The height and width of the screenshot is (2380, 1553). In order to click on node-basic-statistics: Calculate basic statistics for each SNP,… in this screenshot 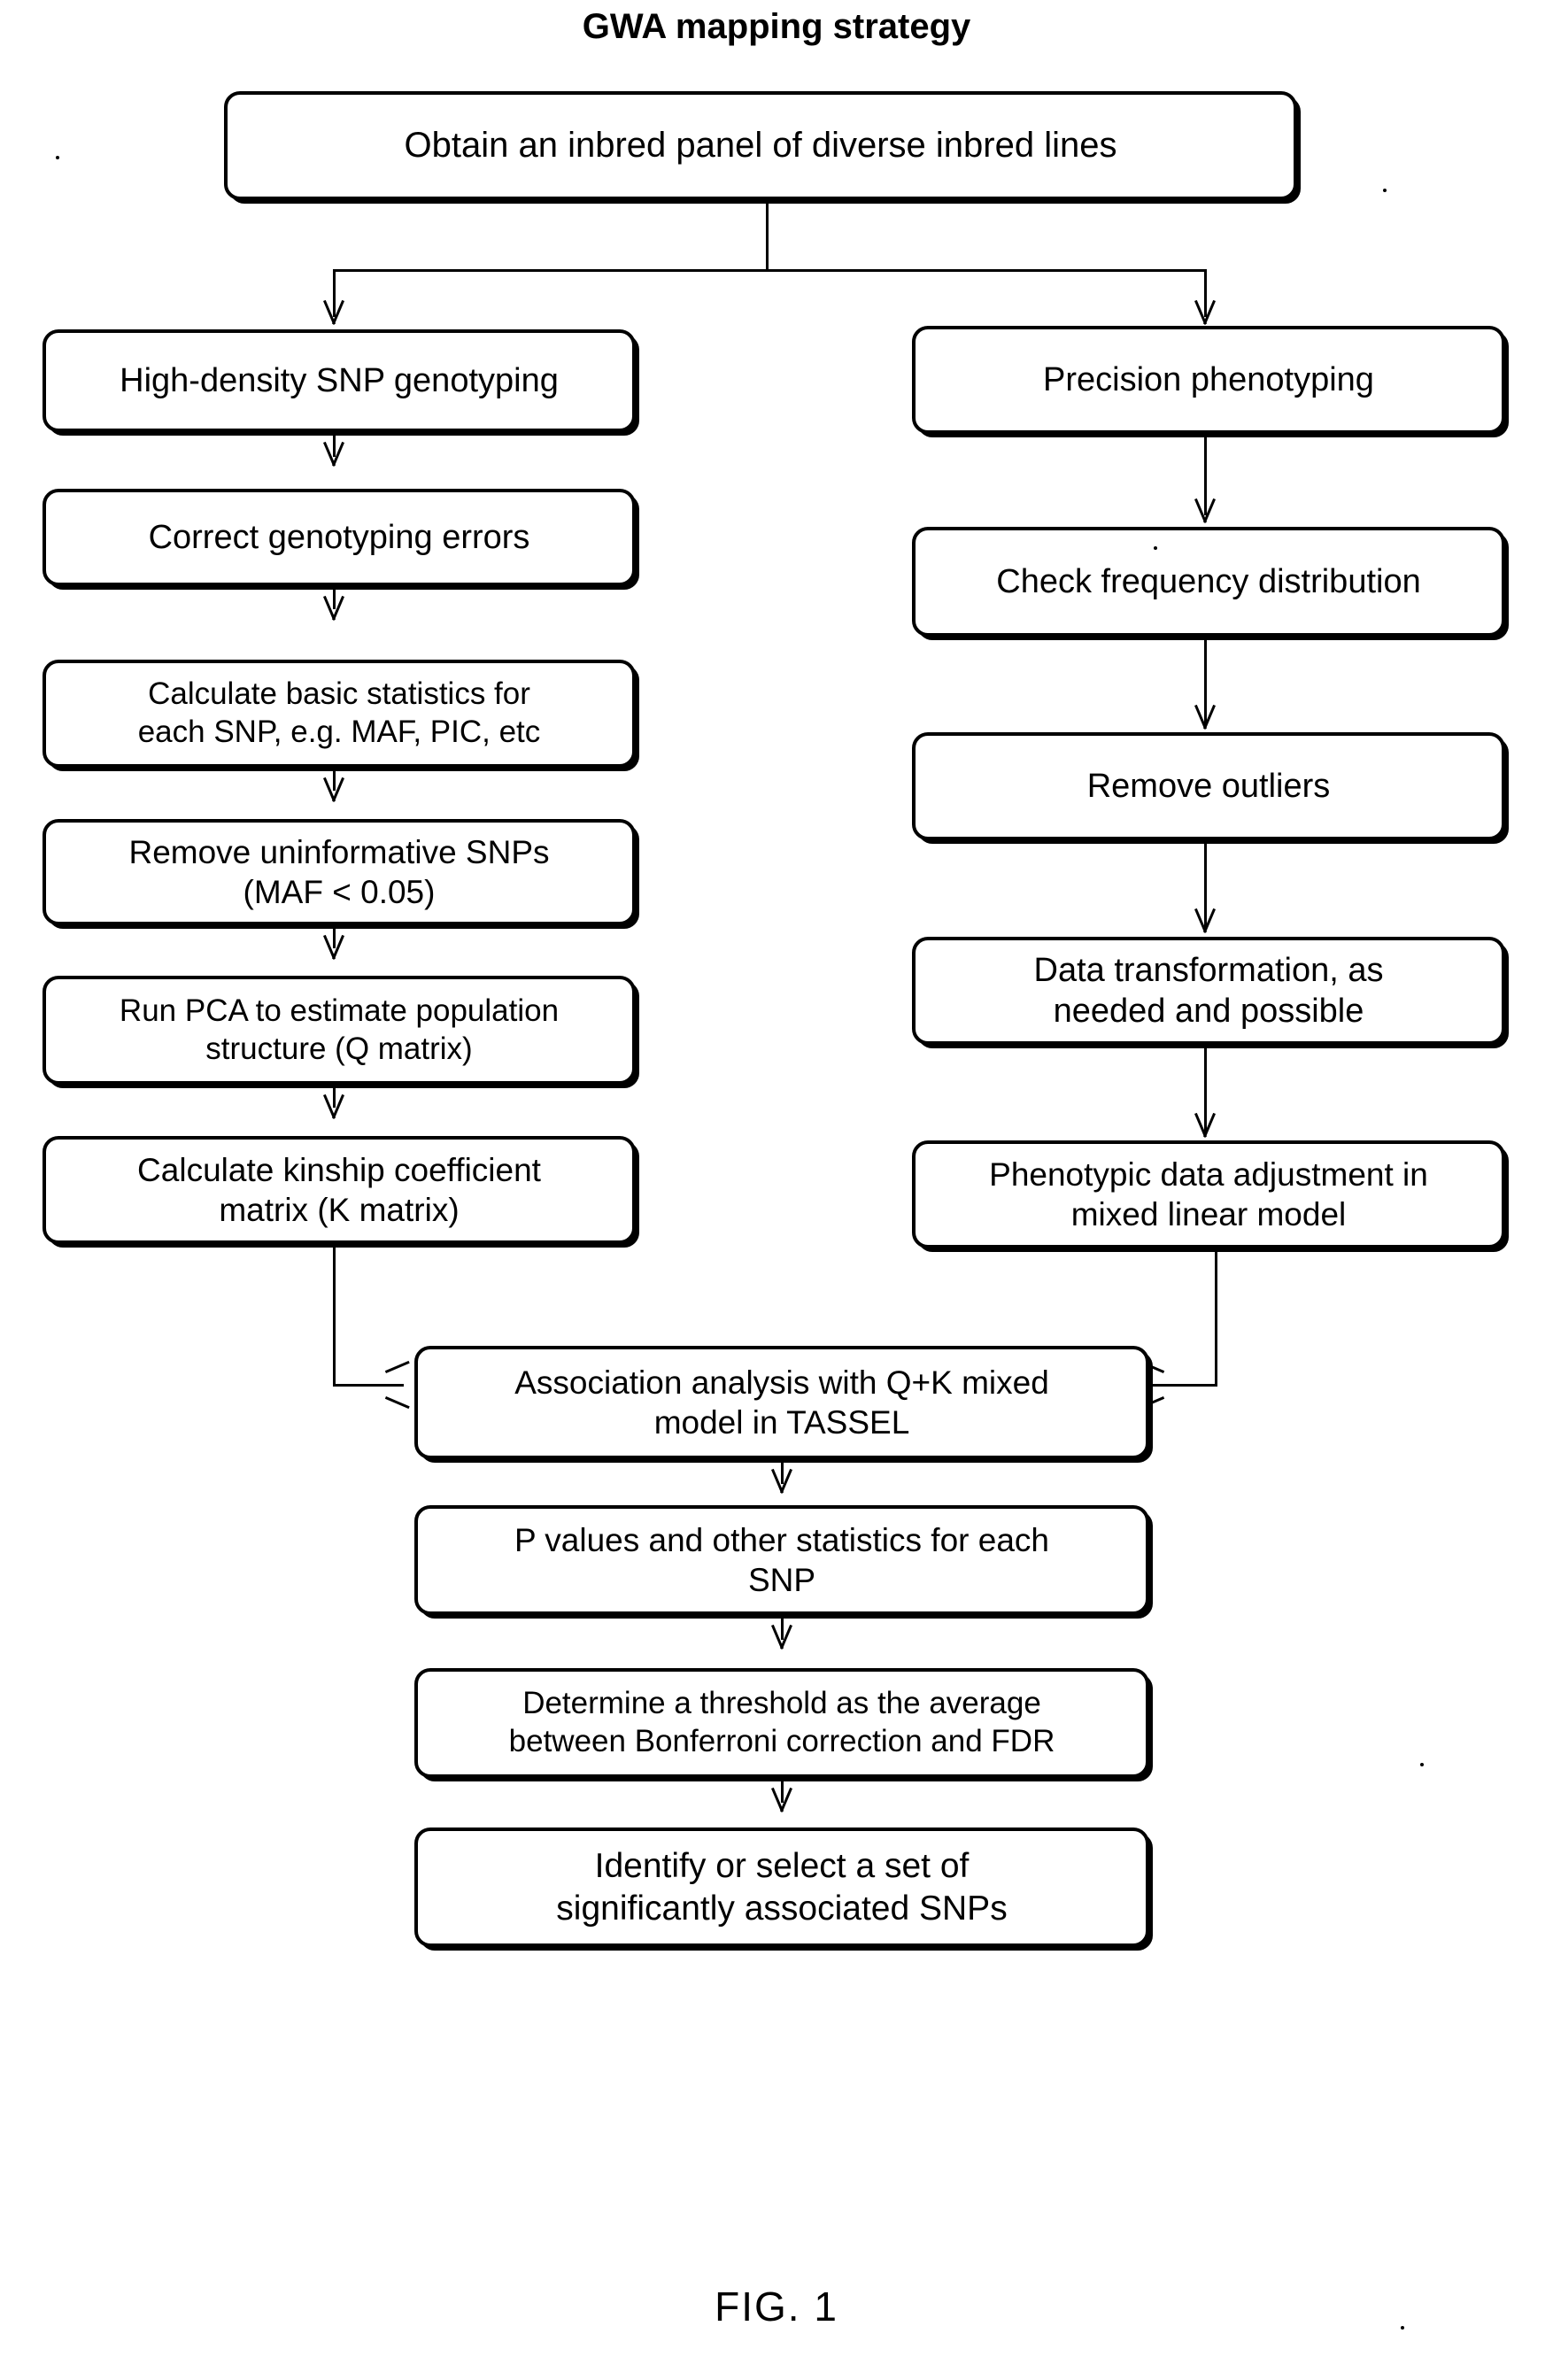, I will do `click(339, 714)`.